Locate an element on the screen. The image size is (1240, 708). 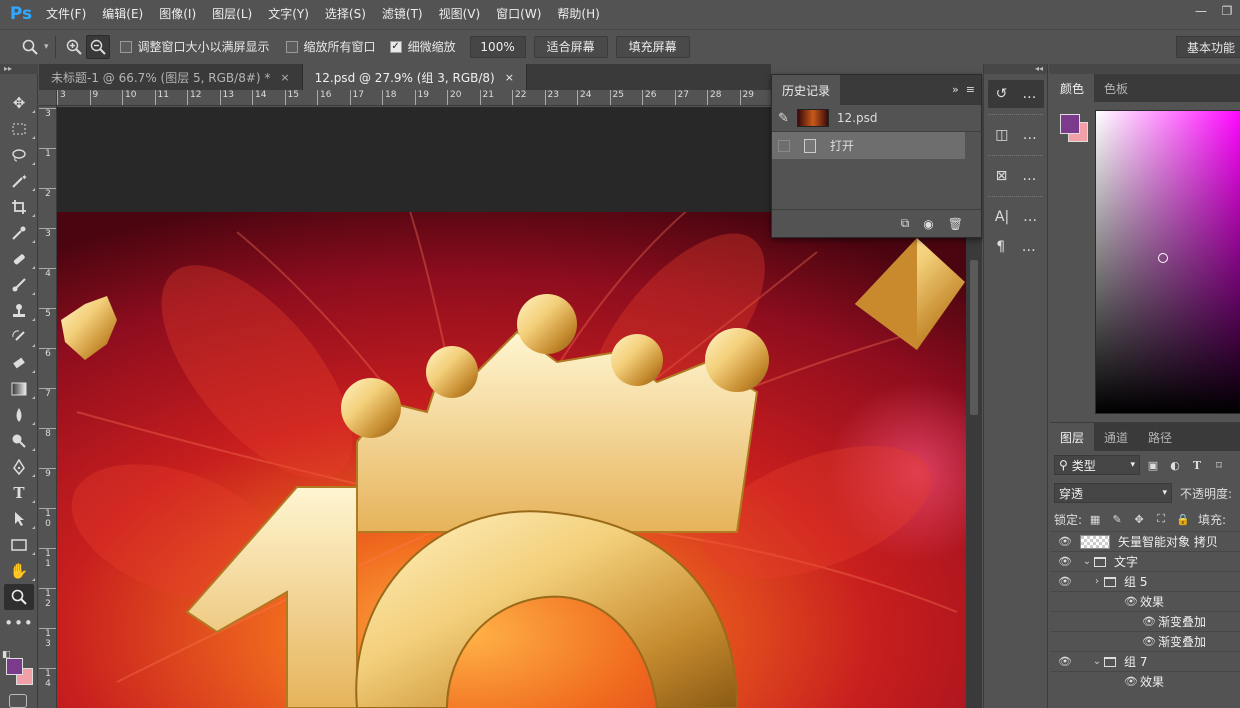
tab-12-psd: 12.psd @ 27.9% (组 3, RGB/8) × is located at coordinates (414, 77).